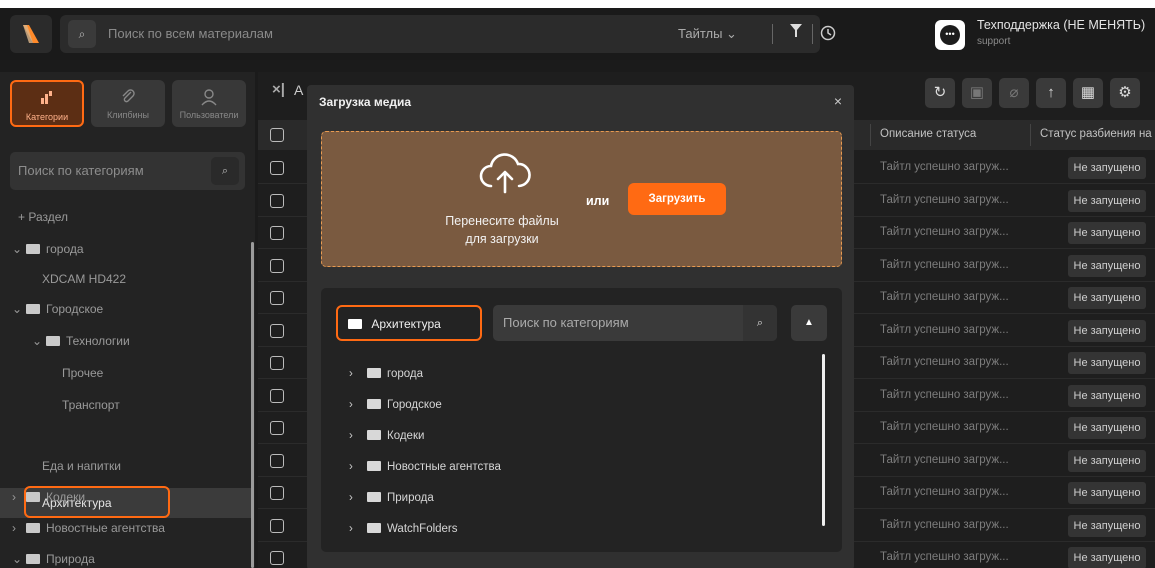  What do you see at coordinates (977, 93) in the screenshot?
I see `calendar-icon: ▣` at bounding box center [977, 93].